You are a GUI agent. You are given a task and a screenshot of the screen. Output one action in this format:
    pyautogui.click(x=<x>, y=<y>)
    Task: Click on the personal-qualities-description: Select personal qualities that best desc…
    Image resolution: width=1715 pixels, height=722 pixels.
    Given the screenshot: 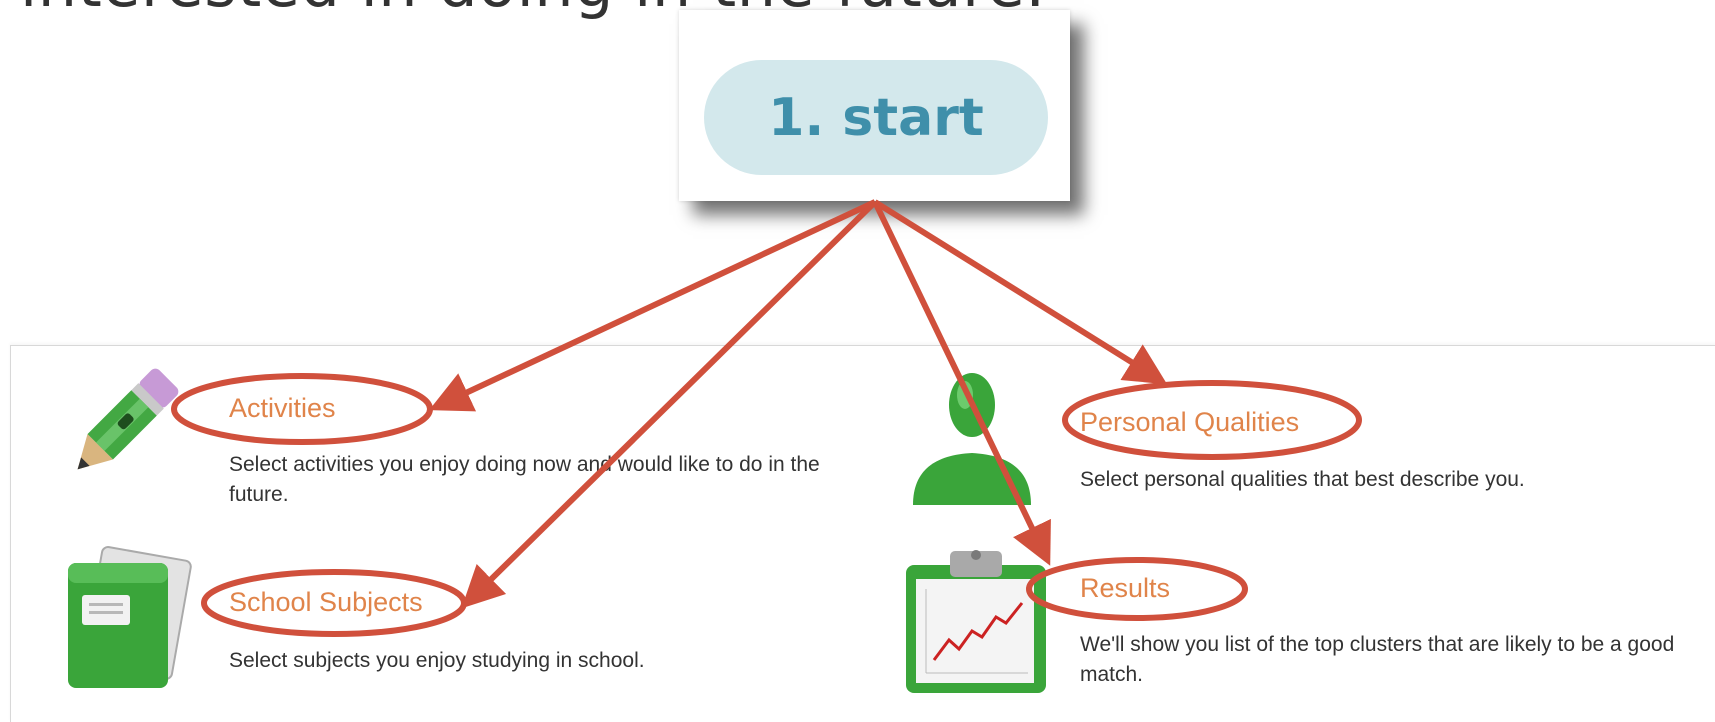 What is the action you would take?
    pyautogui.click(x=1302, y=479)
    